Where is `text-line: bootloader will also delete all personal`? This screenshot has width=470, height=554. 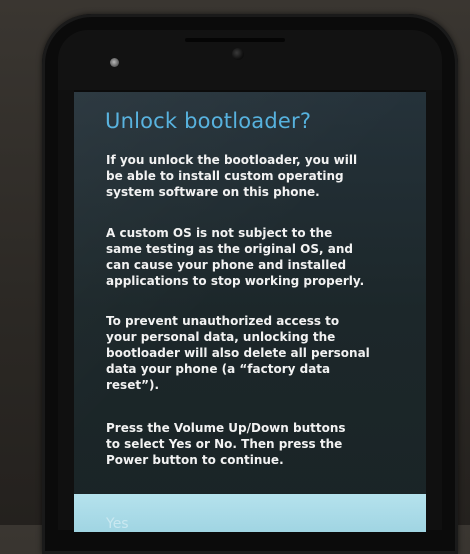
text-line: bootloader will also delete all personal is located at coordinates (238, 353).